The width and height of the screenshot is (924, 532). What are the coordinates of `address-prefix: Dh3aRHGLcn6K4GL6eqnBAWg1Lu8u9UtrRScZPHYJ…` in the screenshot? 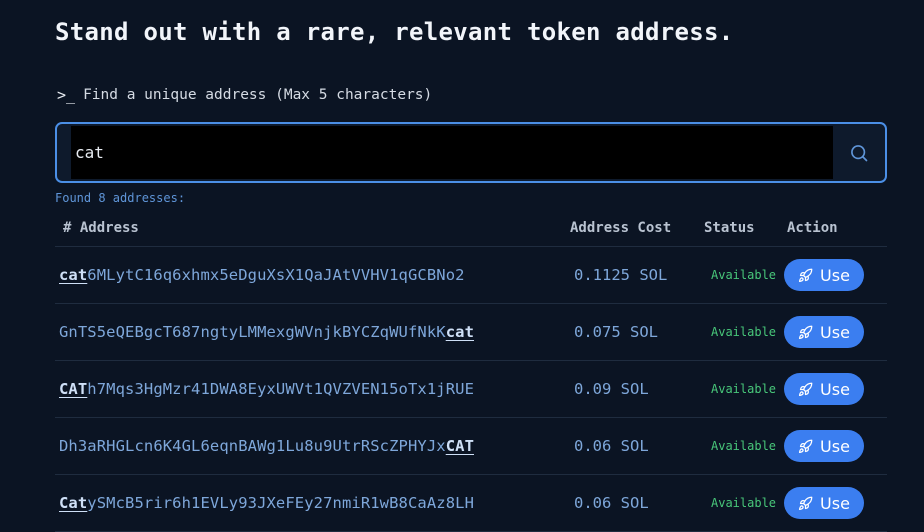 It's located at (252, 446).